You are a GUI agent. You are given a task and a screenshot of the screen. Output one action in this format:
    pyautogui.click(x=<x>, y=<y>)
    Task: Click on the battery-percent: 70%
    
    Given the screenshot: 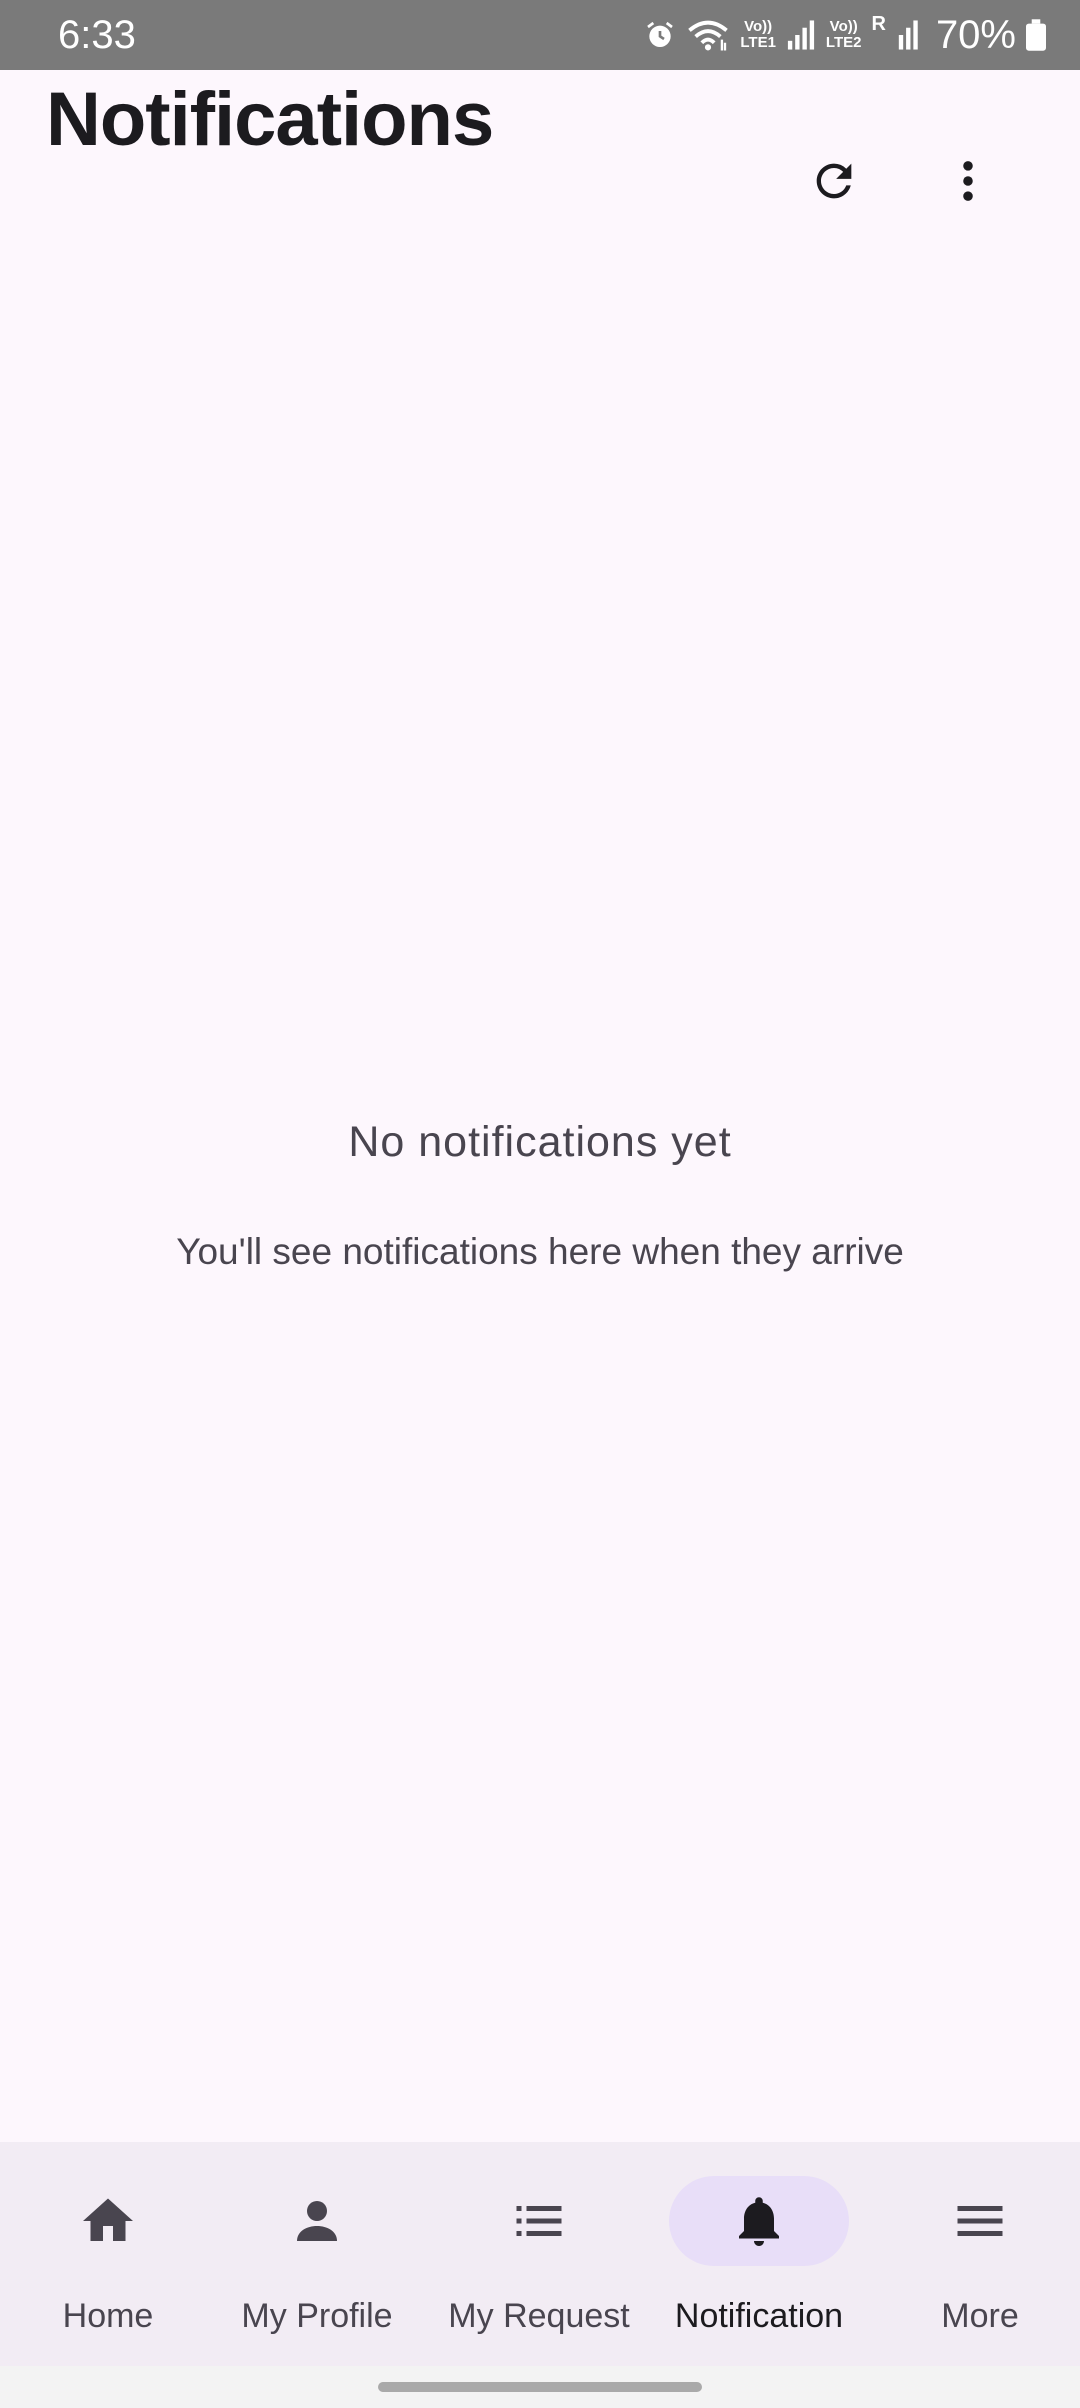 What is the action you would take?
    pyautogui.click(x=975, y=35)
    